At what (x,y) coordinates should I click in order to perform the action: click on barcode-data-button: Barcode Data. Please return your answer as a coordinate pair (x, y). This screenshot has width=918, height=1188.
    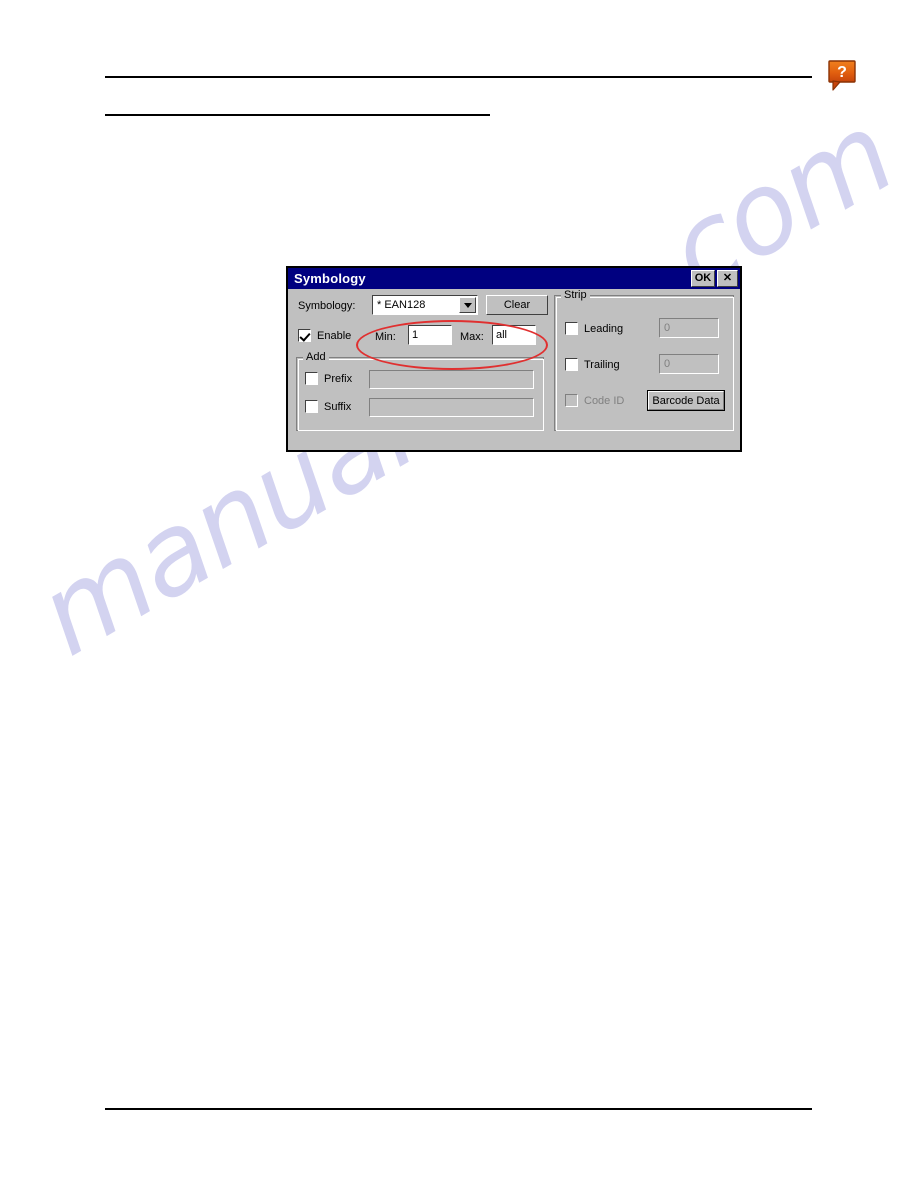
    Looking at the image, I should click on (686, 400).